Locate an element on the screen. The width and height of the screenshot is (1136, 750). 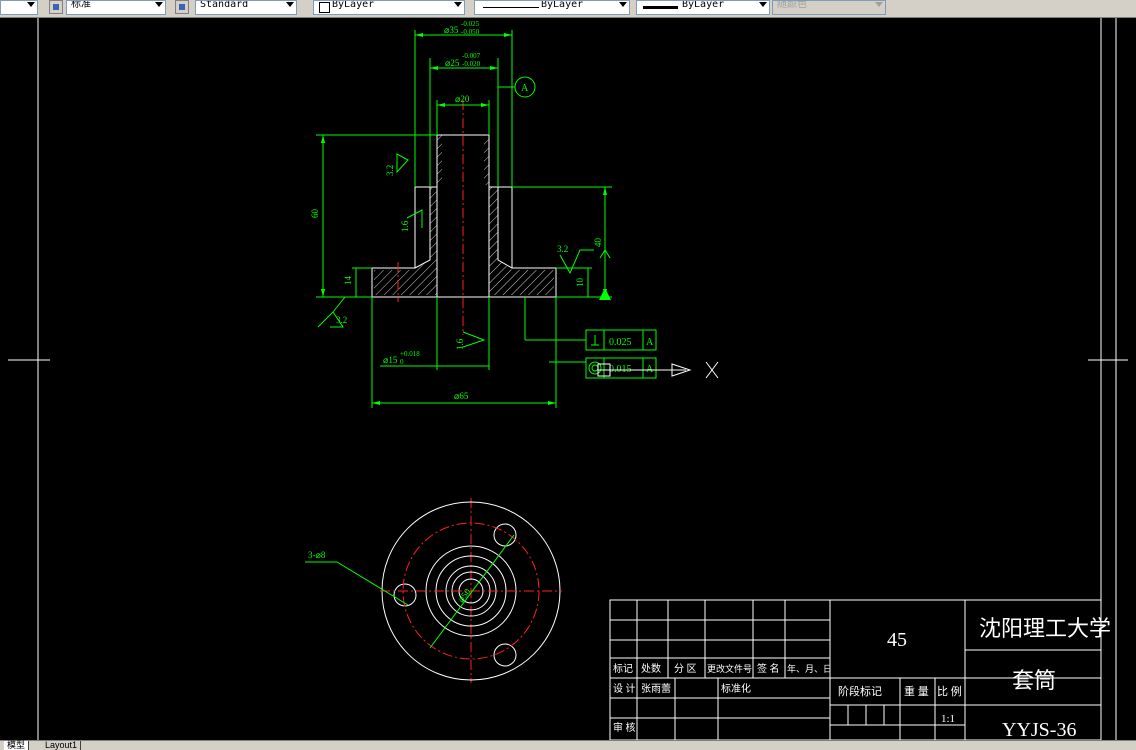
section-hatching is located at coordinates (464, 241).